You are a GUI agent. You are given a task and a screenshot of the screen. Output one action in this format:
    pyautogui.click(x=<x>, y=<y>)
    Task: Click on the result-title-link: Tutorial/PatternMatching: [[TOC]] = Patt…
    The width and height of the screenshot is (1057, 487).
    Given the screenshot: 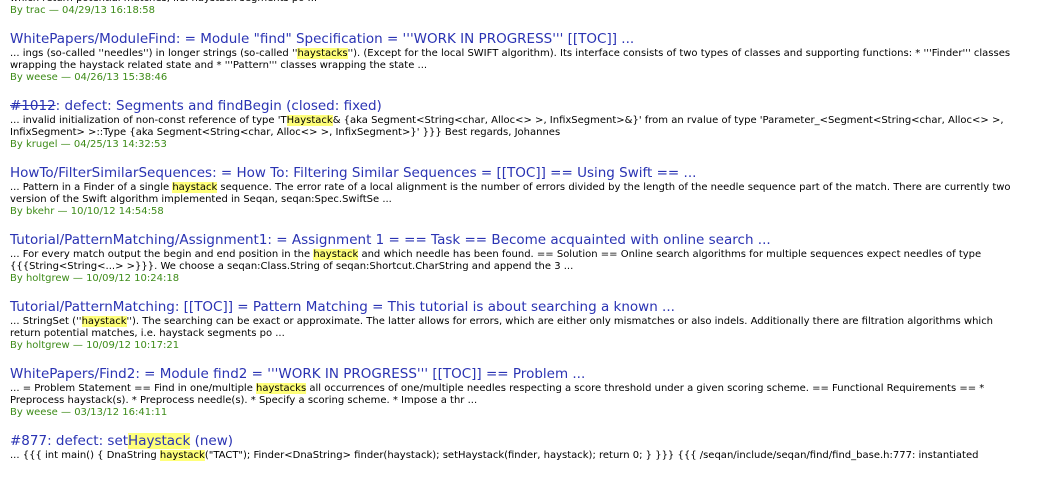 What is the action you would take?
    pyautogui.click(x=515, y=307)
    